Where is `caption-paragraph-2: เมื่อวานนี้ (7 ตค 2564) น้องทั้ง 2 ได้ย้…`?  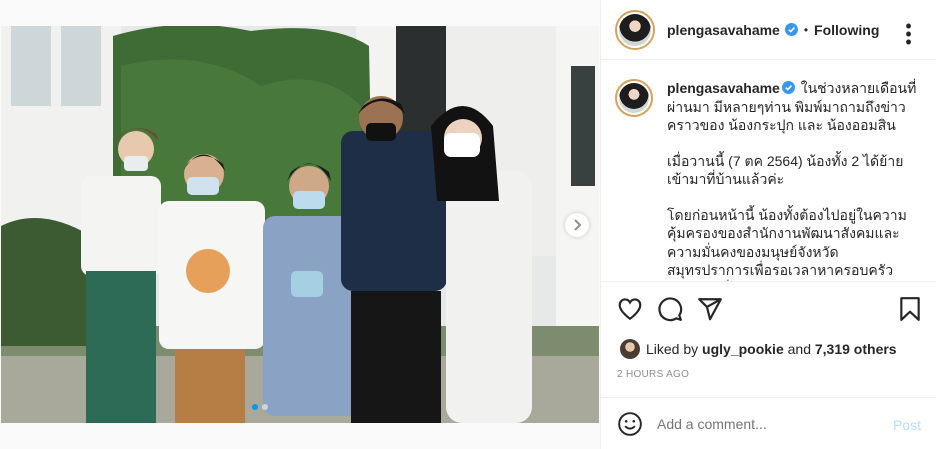 caption-paragraph-2: เมื่อวานนี้ (7 ตค 2564) น้องทั้ง 2 ได้ย้… is located at coordinates (785, 170).